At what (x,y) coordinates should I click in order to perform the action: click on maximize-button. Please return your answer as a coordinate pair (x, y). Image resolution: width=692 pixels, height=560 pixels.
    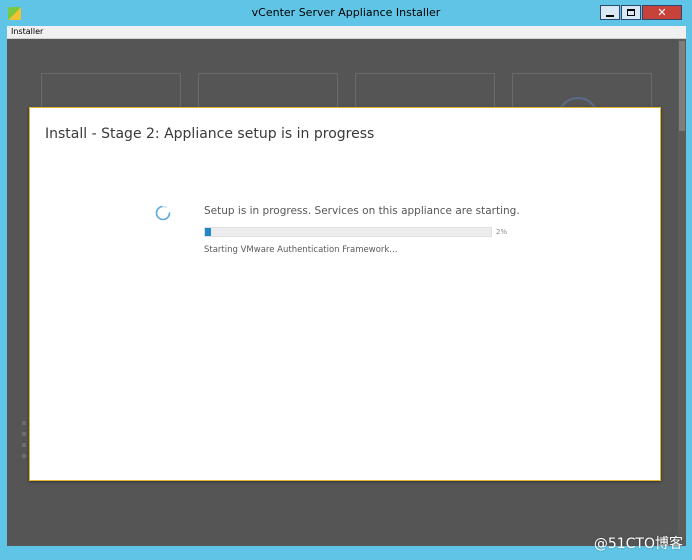
    Looking at the image, I should click on (631, 12).